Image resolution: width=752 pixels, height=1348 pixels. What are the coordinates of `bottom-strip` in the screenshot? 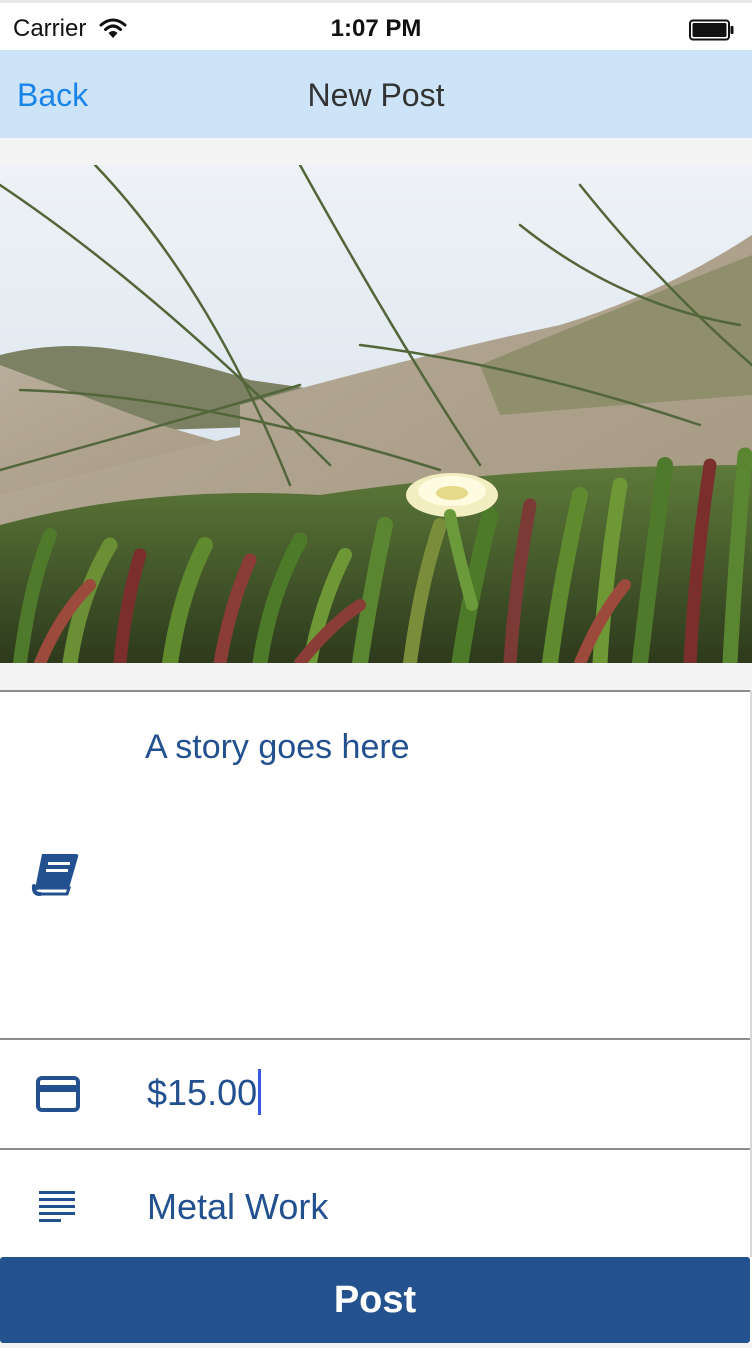 It's located at (376, 1345).